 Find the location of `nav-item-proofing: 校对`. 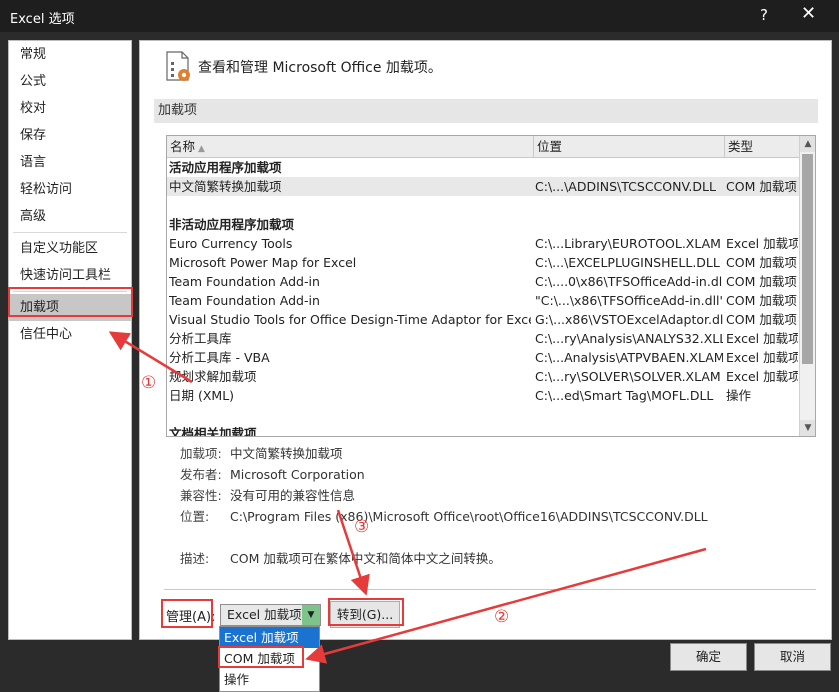

nav-item-proofing: 校对 is located at coordinates (70, 108).